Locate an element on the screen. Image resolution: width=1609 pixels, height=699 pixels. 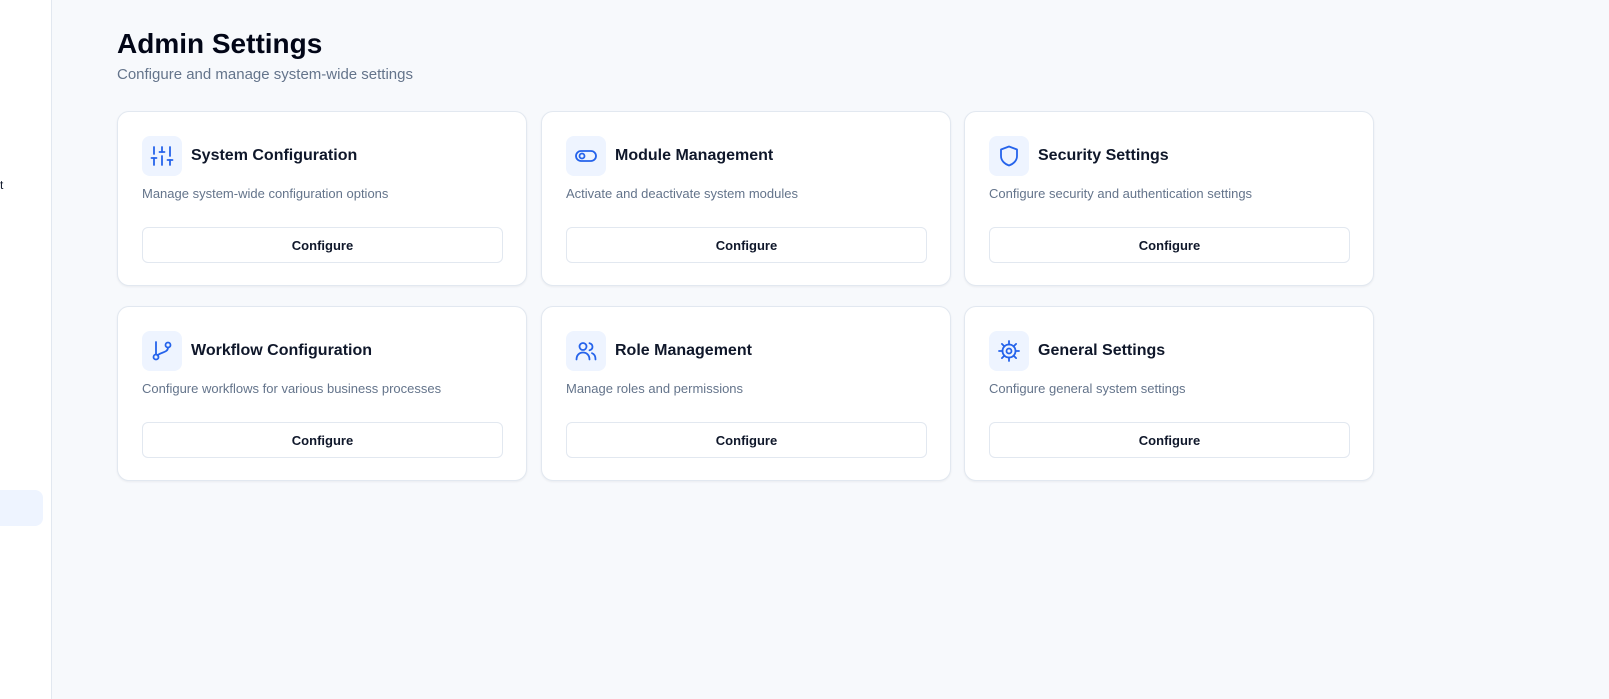
sliders-icon is located at coordinates (162, 156).